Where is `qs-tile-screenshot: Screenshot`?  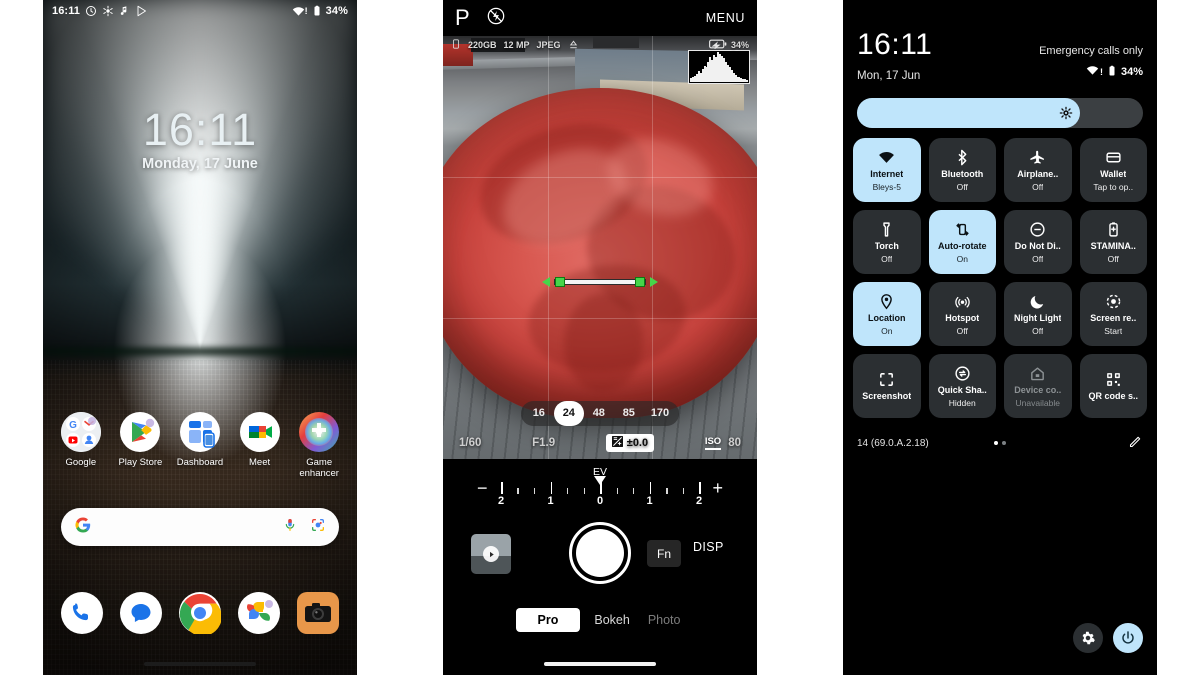
qs-tile-screenshot: Screenshot is located at coordinates (887, 386).